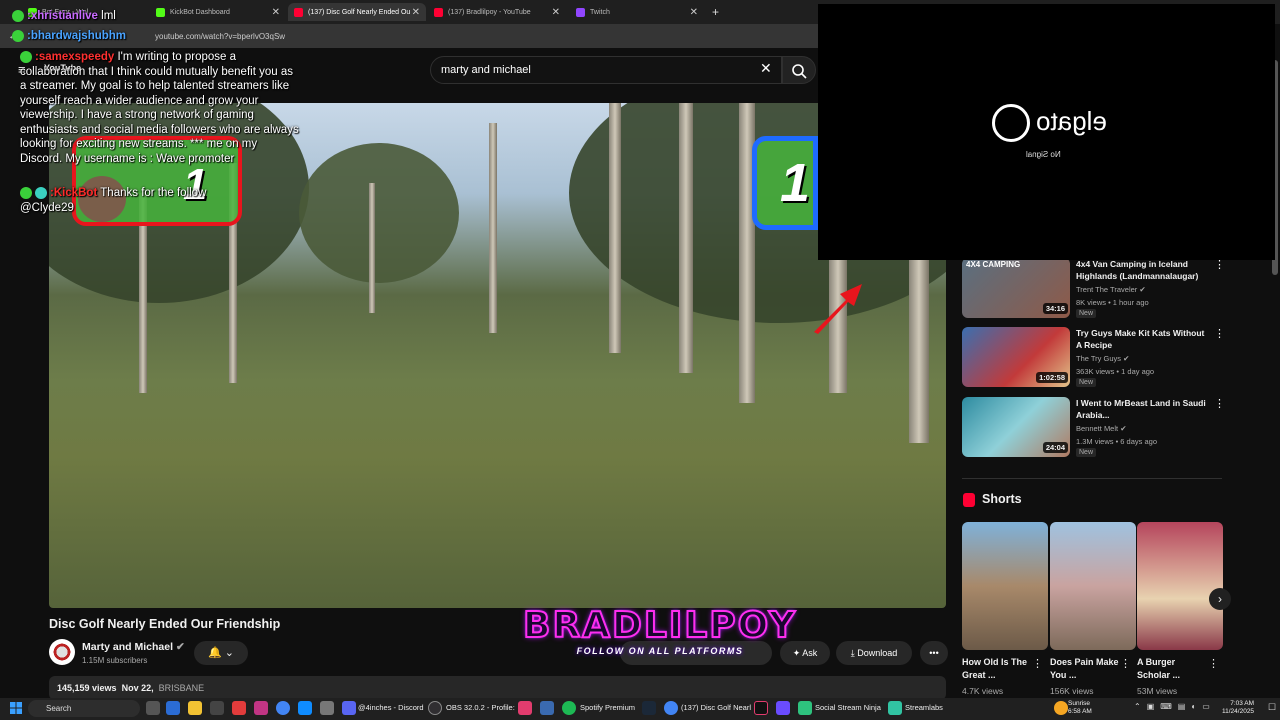 The image size is (1280, 720). I want to click on shorts-heading: Shorts, so click(1002, 499).